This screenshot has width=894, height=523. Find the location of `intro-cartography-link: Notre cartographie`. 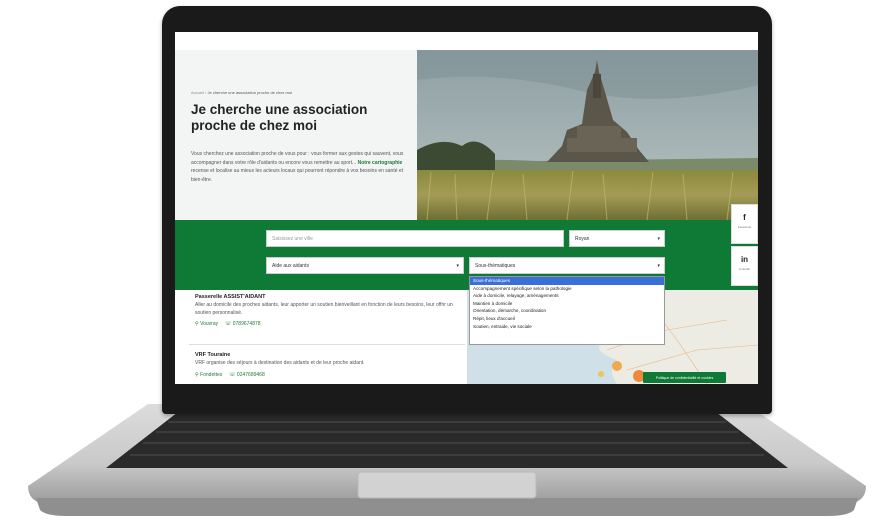

intro-cartography-link: Notre cartographie is located at coordinates (380, 163).